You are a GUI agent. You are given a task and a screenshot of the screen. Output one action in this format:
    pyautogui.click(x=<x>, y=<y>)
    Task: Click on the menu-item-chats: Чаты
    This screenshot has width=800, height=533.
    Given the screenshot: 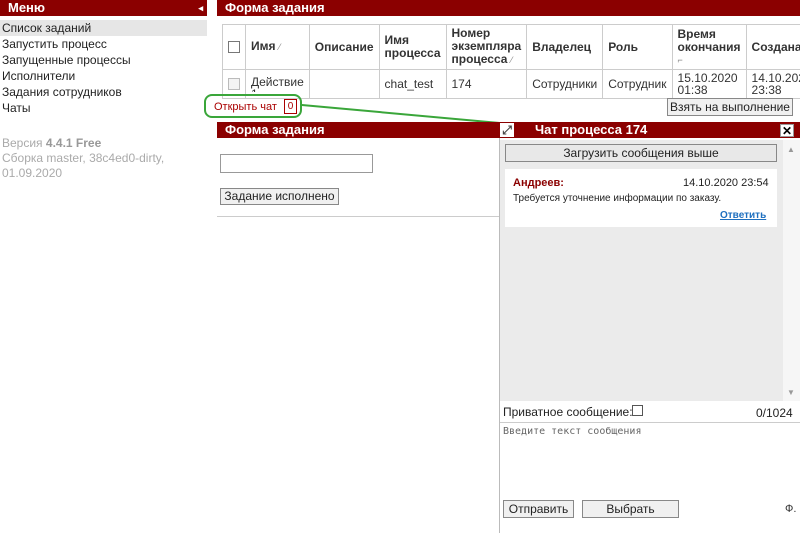 What is the action you would take?
    pyautogui.click(x=103, y=108)
    